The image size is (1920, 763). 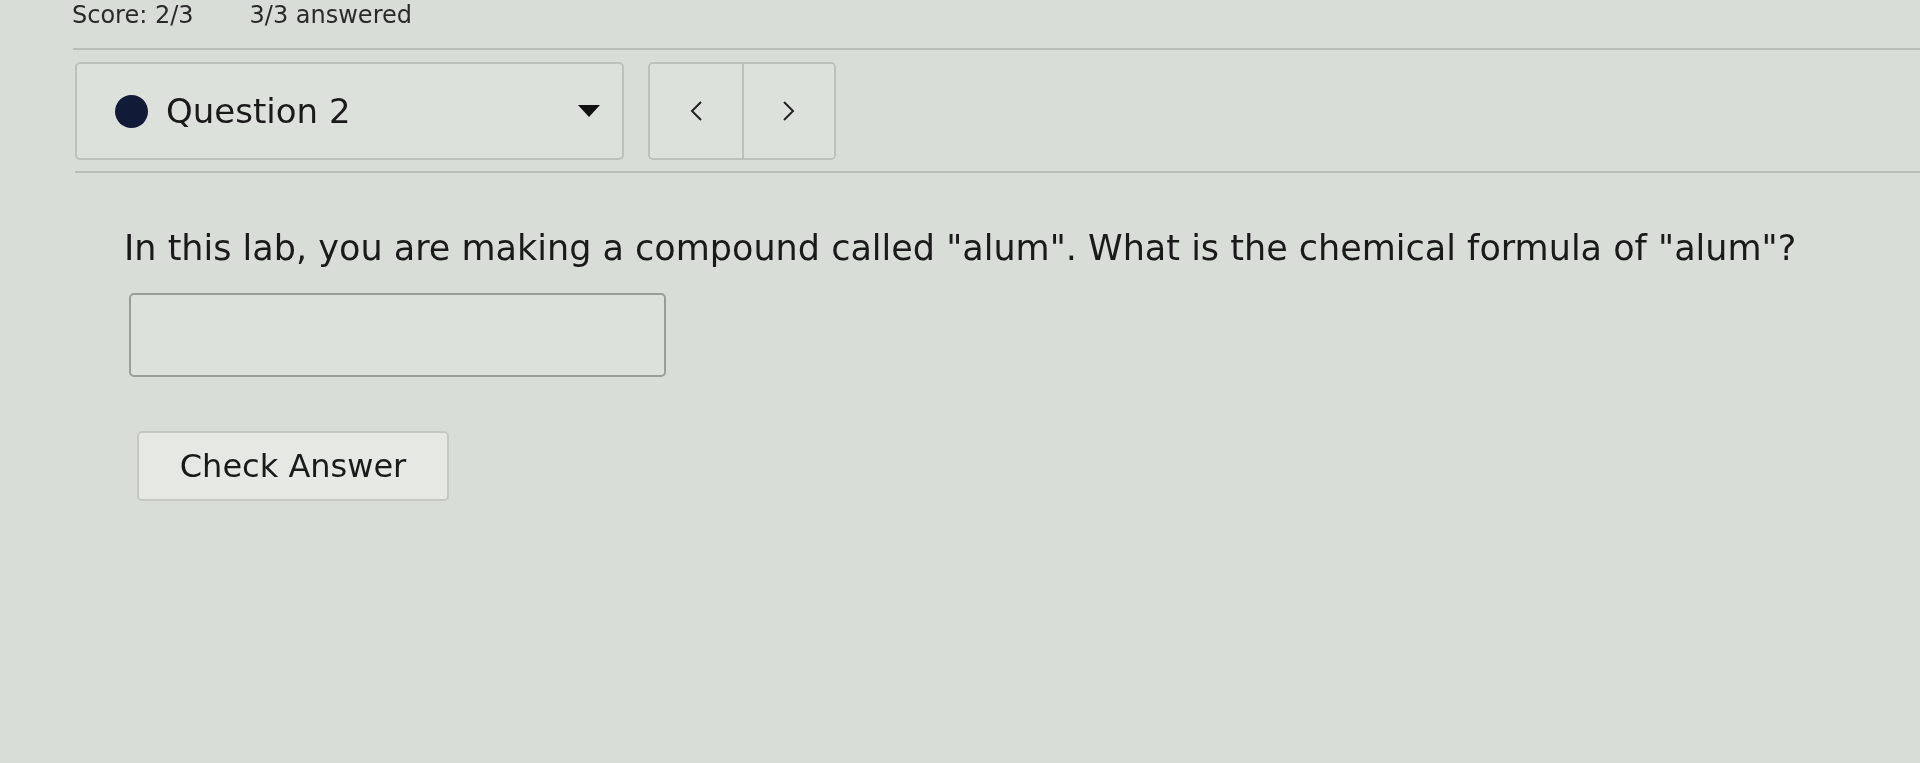 What do you see at coordinates (133, 15) in the screenshot?
I see `score-text: Score: 2/3` at bounding box center [133, 15].